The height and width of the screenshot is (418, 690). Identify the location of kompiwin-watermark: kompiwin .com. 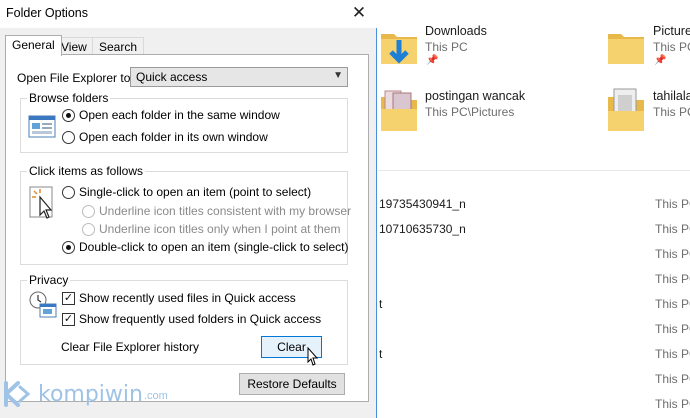
(84, 394).